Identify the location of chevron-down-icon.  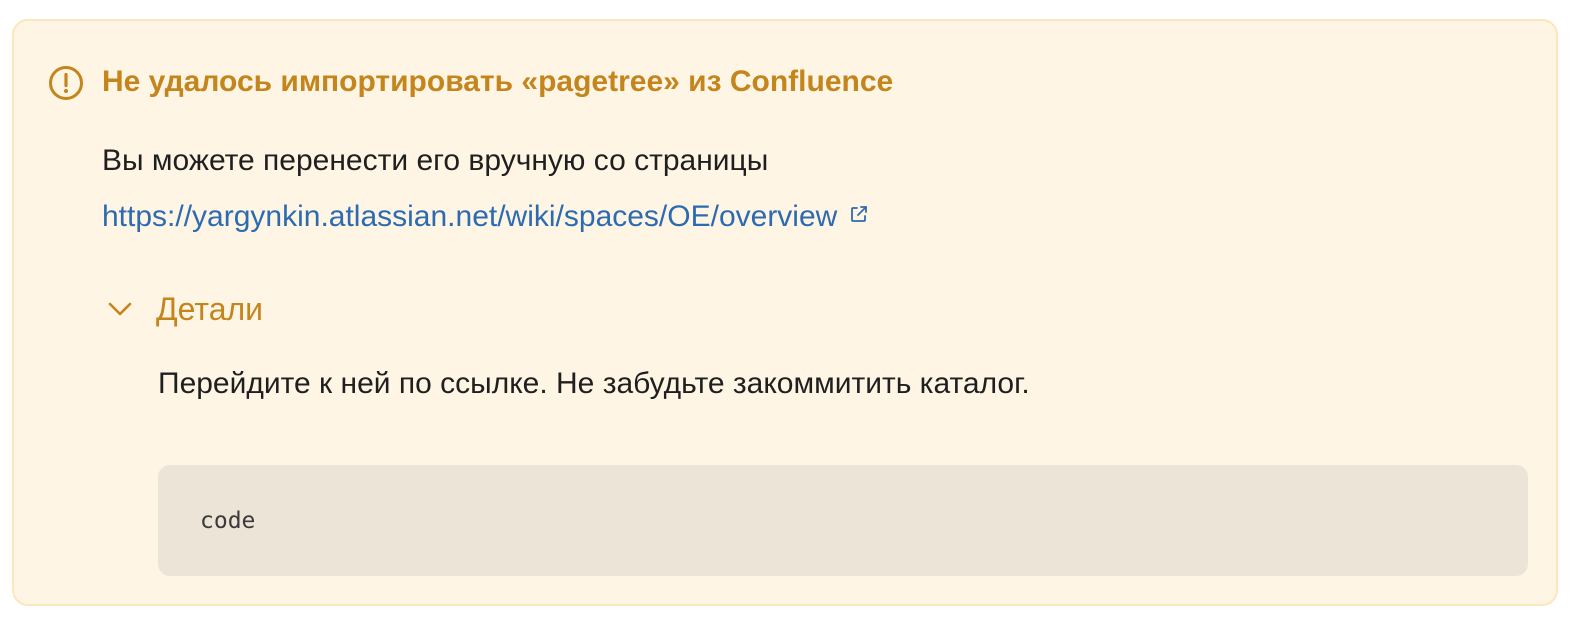
(120, 309).